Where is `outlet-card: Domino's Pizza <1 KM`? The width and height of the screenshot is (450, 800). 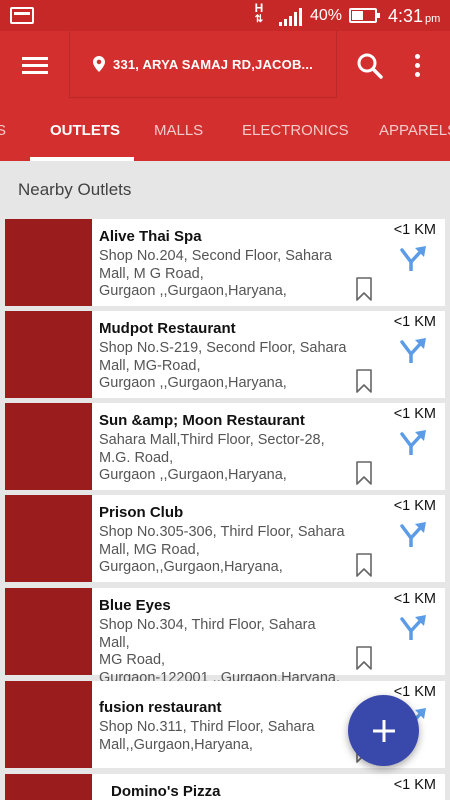 outlet-card: Domino's Pizza <1 KM is located at coordinates (225, 787).